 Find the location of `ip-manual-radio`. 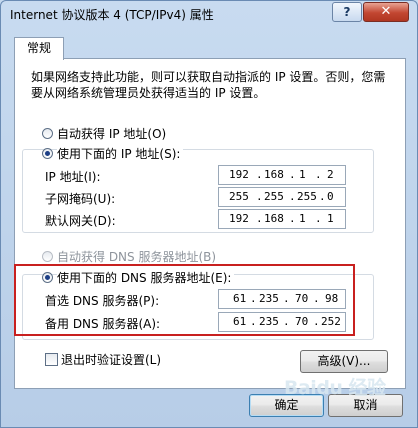

ip-manual-radio is located at coordinates (47, 153).